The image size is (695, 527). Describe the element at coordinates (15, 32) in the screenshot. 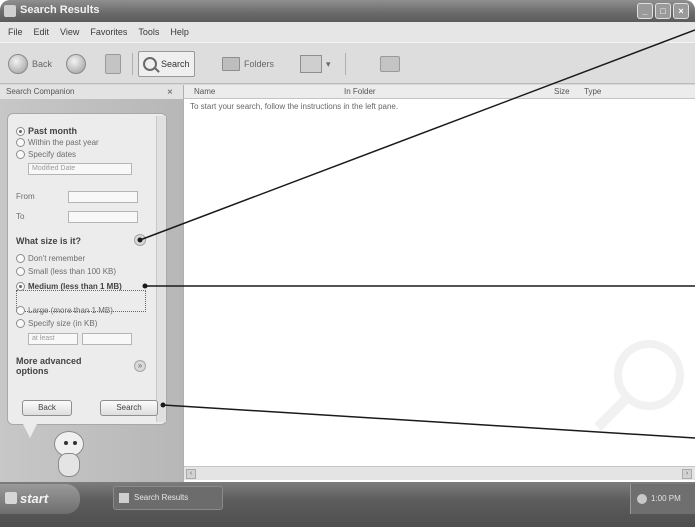

I see `menu-file: File` at that location.